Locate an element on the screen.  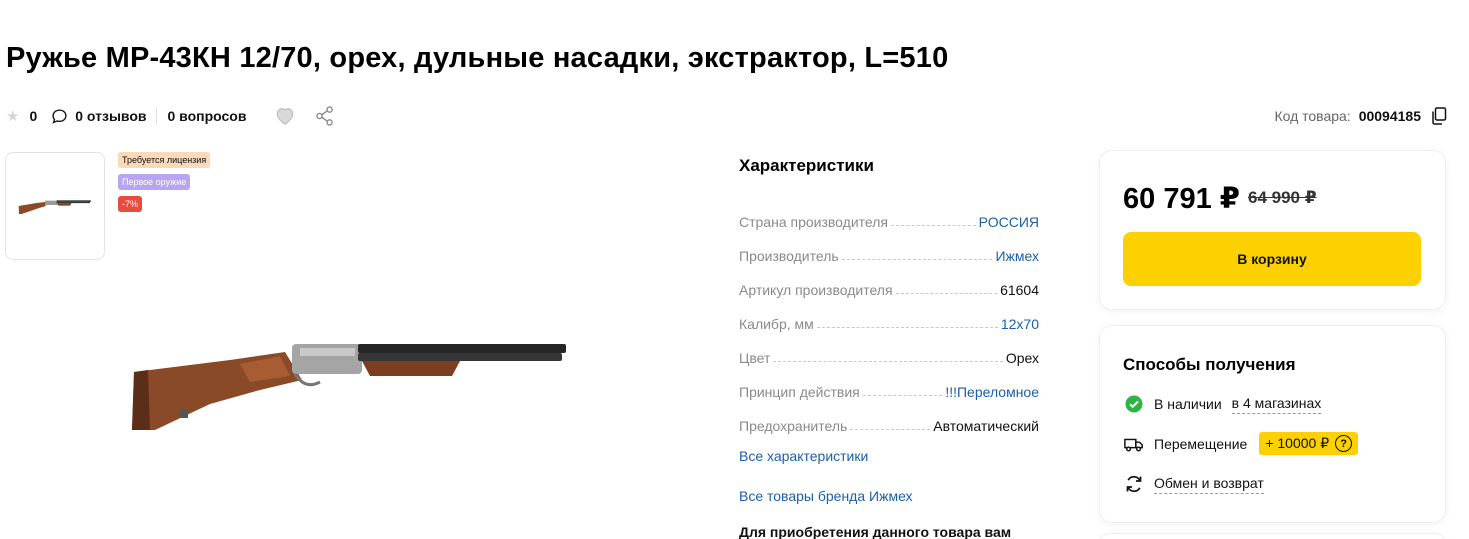
product-meta-row: ★ 0 0 отзывов 0 вопросов is located at coordinates (171, 116).